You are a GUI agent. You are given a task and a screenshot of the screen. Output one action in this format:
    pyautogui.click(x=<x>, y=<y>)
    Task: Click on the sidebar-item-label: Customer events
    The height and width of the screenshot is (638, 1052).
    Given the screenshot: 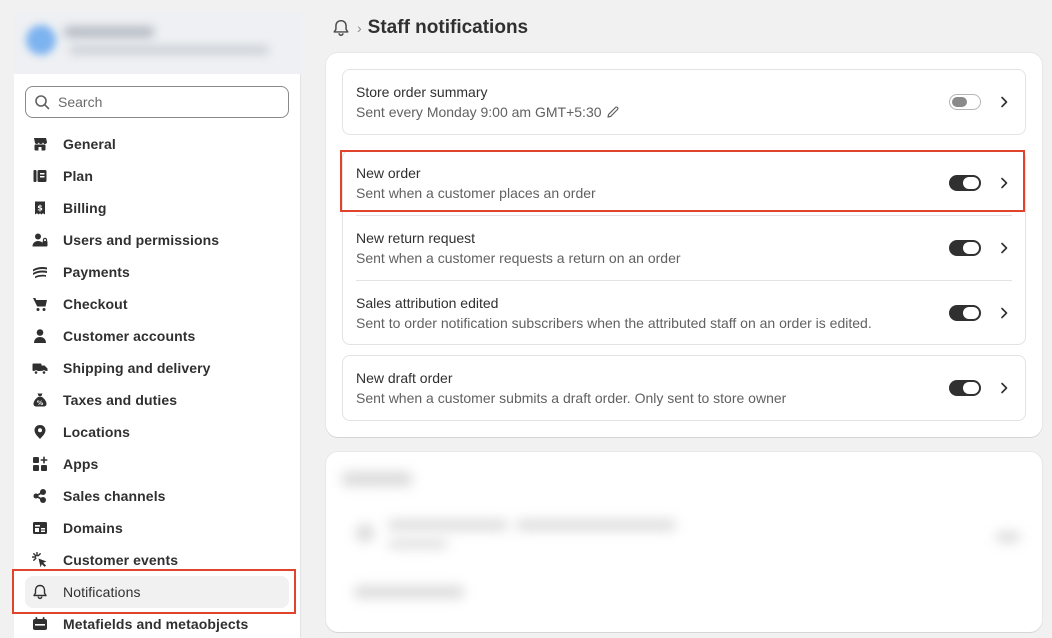 What is the action you would take?
    pyautogui.click(x=121, y=560)
    